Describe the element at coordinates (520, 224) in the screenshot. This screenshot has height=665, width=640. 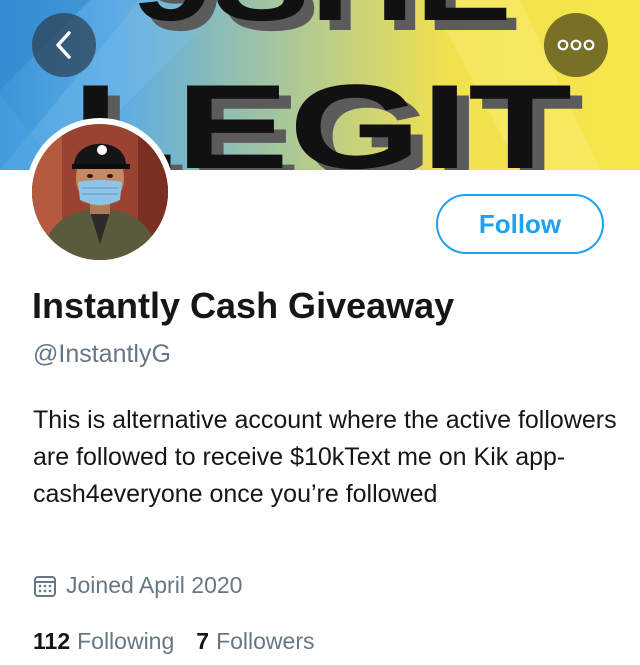
I see `follow-button: Follow` at that location.